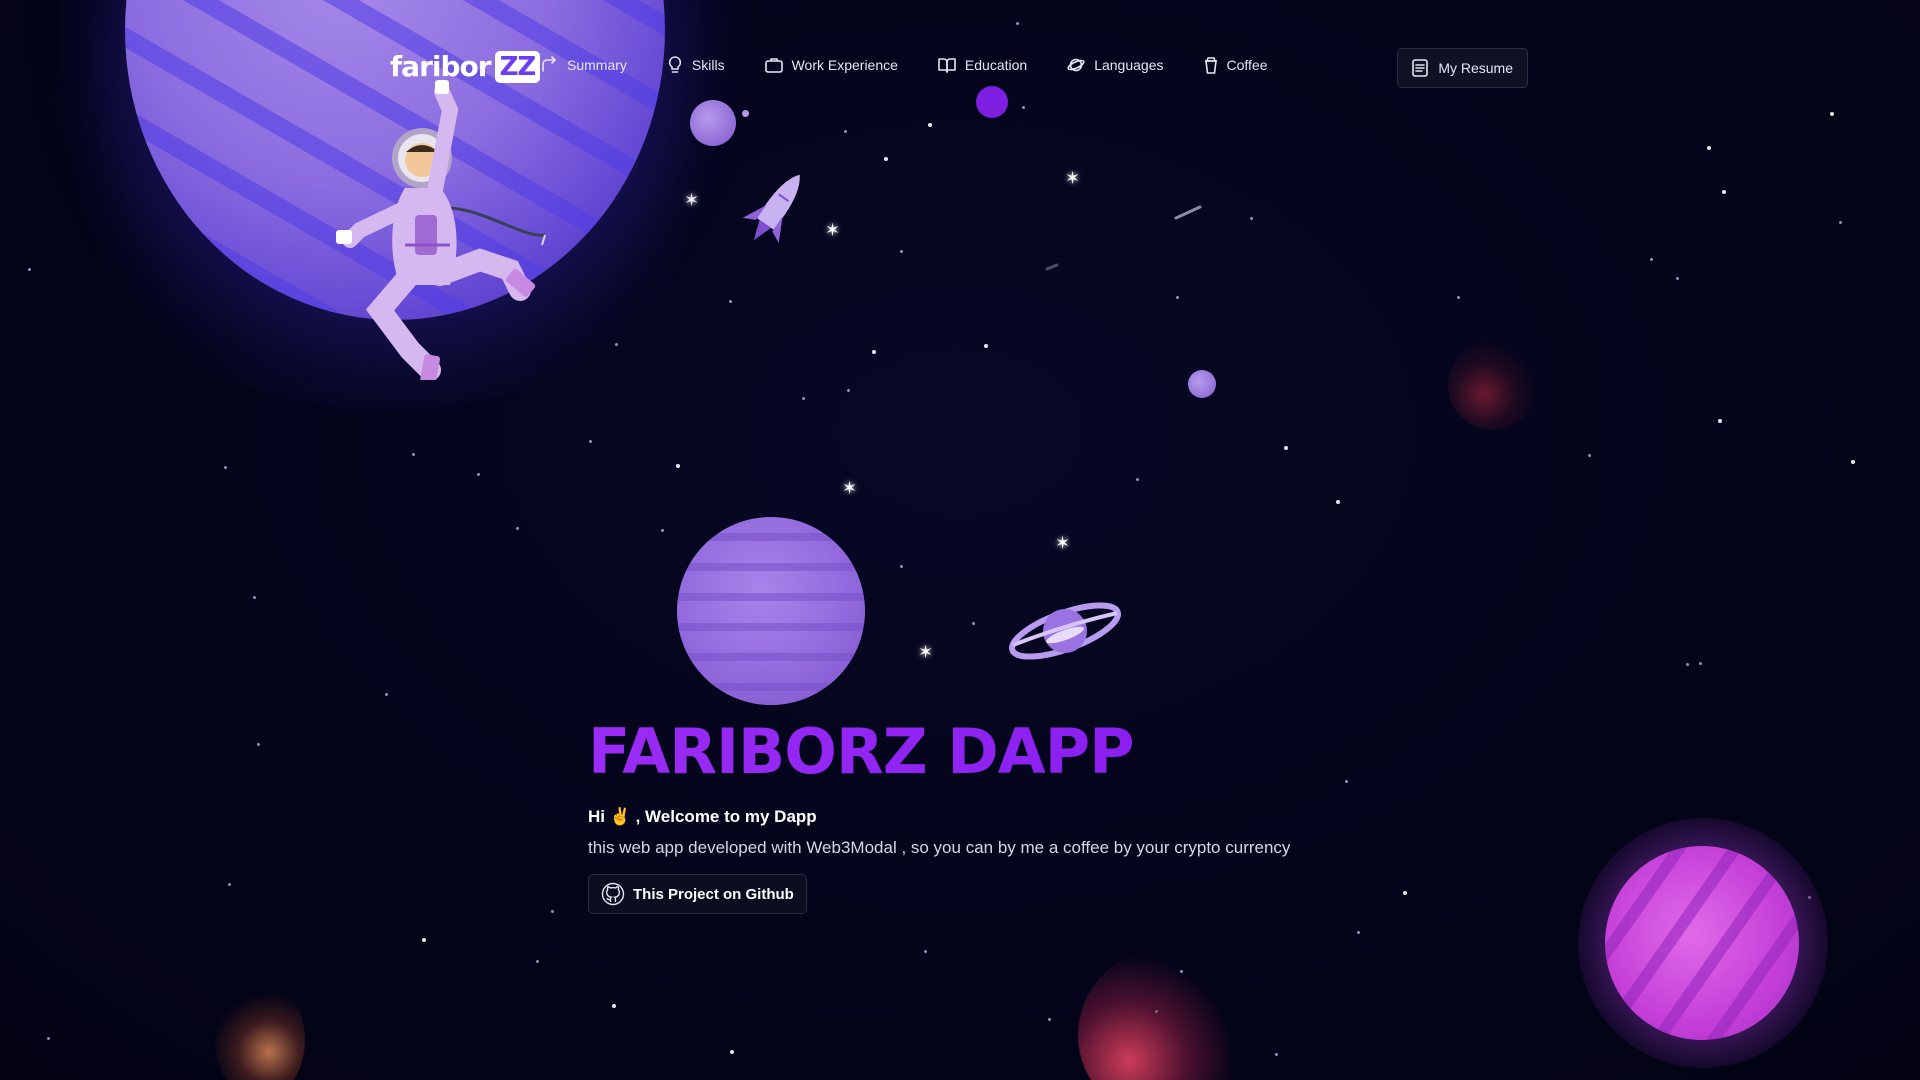  What do you see at coordinates (597, 65) in the screenshot?
I see `nav-item-label: Summary` at bounding box center [597, 65].